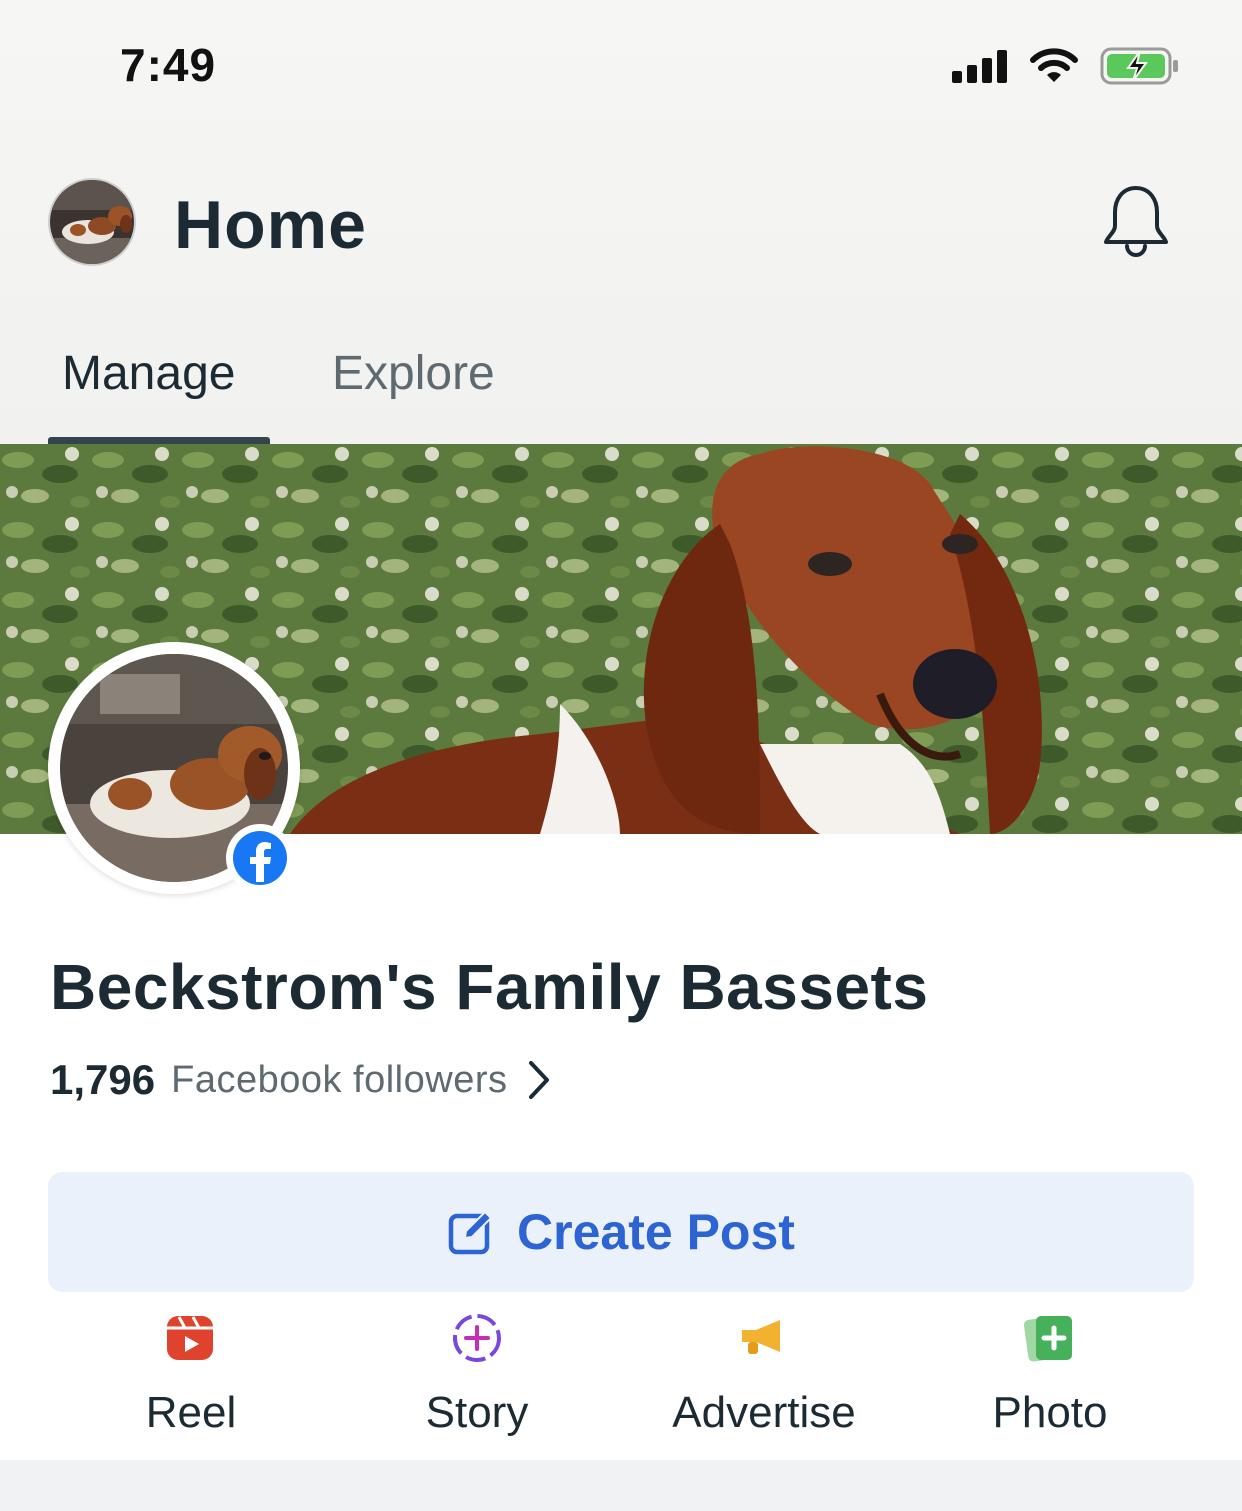 This screenshot has height=1511, width=1242. I want to click on edit-icon, so click(470, 1232).